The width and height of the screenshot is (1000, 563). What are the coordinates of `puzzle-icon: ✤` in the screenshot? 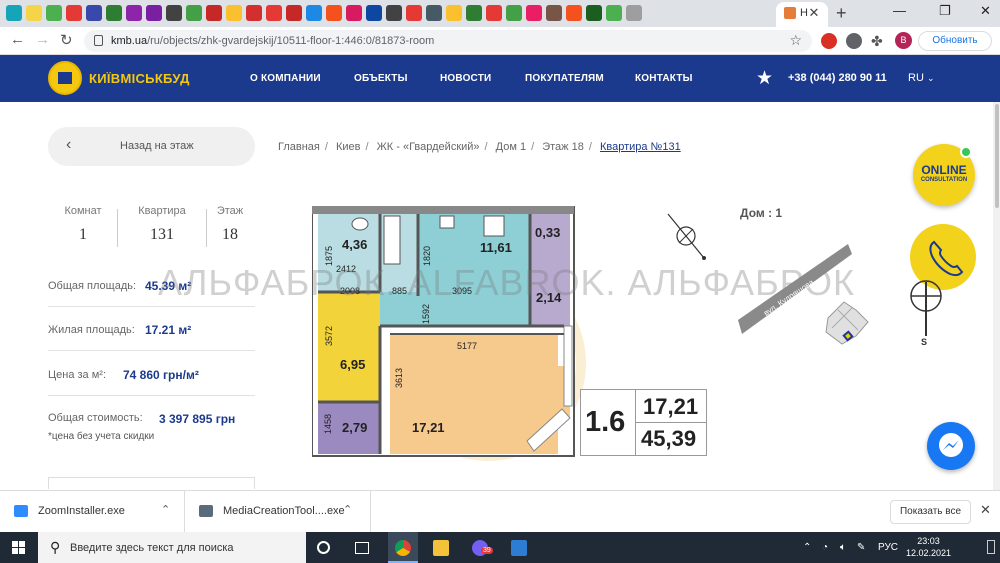 It's located at (879, 41).